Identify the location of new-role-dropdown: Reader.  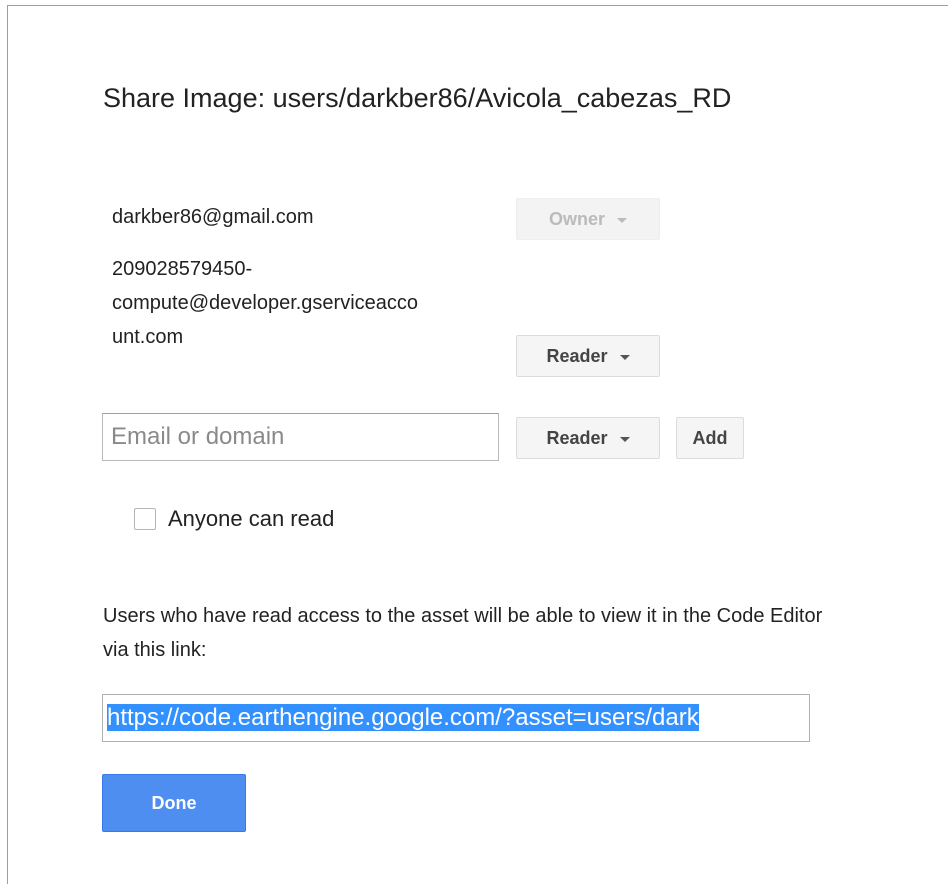
(588, 438).